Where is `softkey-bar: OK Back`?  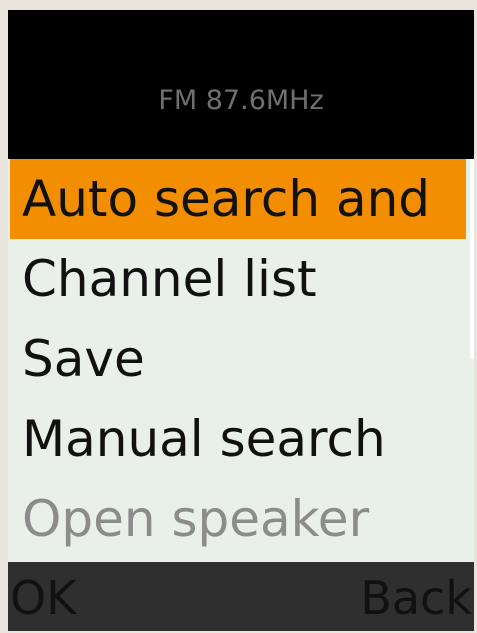 softkey-bar: OK Back is located at coordinates (241, 596).